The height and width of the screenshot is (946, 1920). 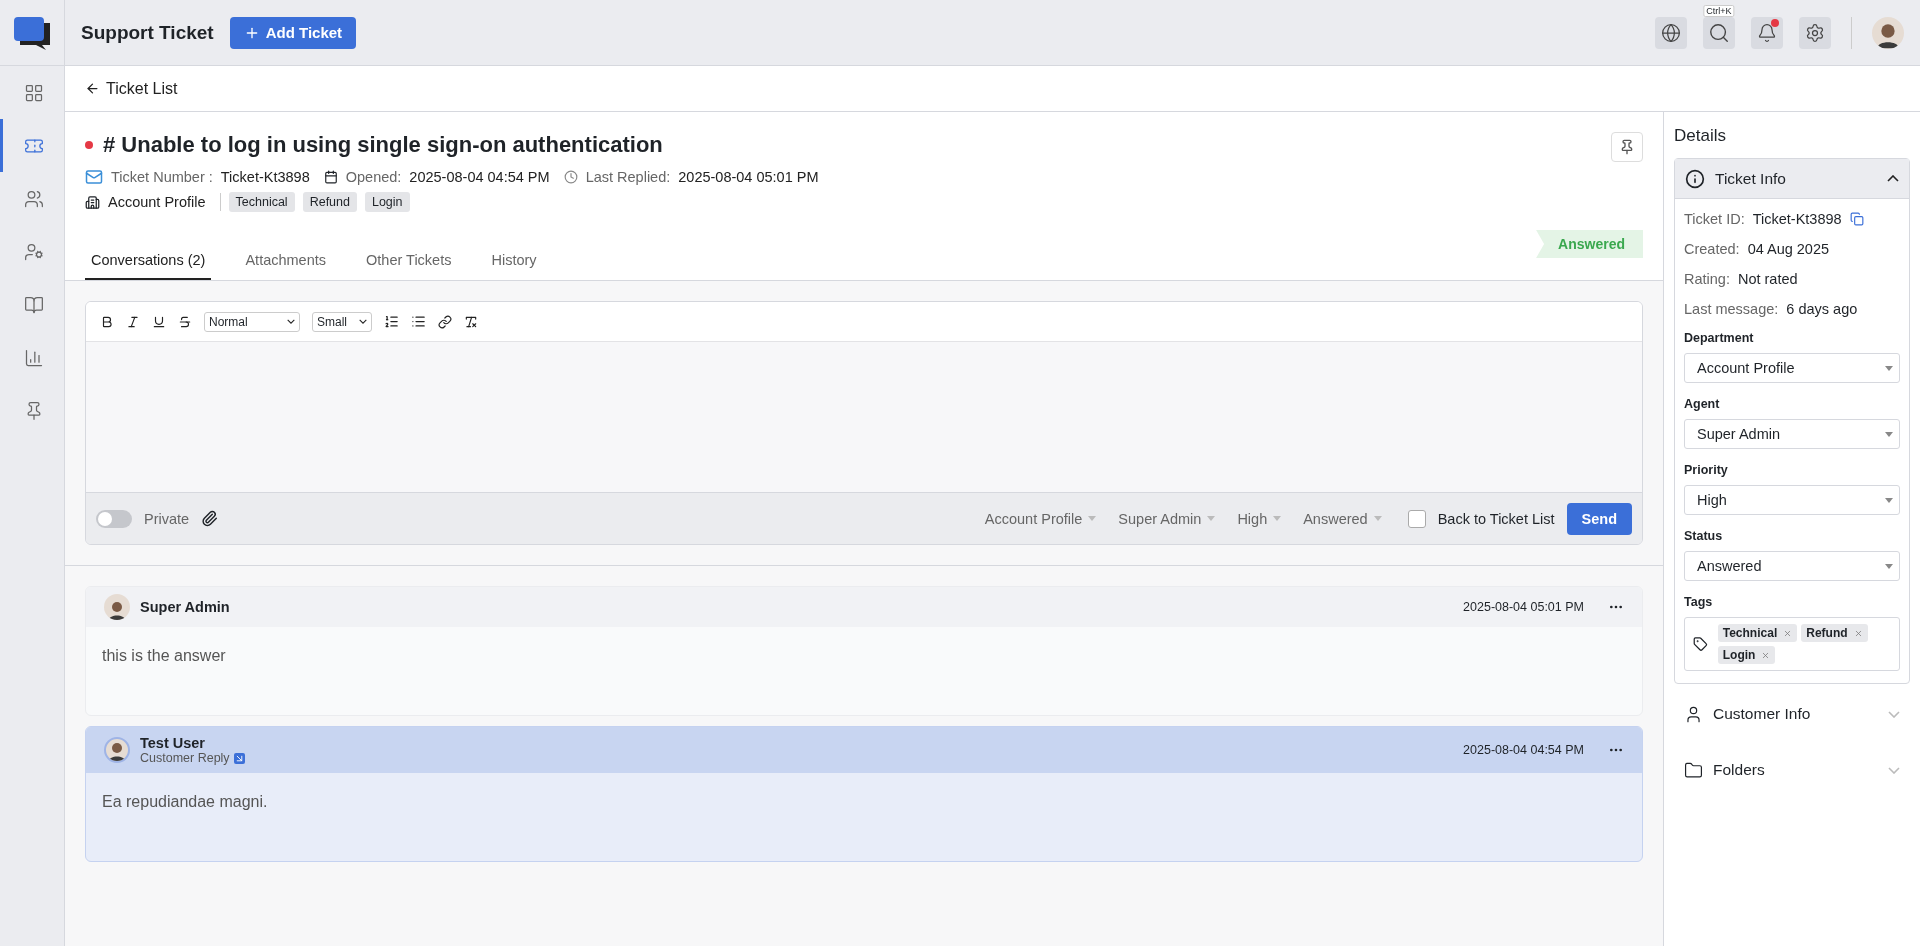 What do you see at coordinates (1693, 714) in the screenshot?
I see `user-icon` at bounding box center [1693, 714].